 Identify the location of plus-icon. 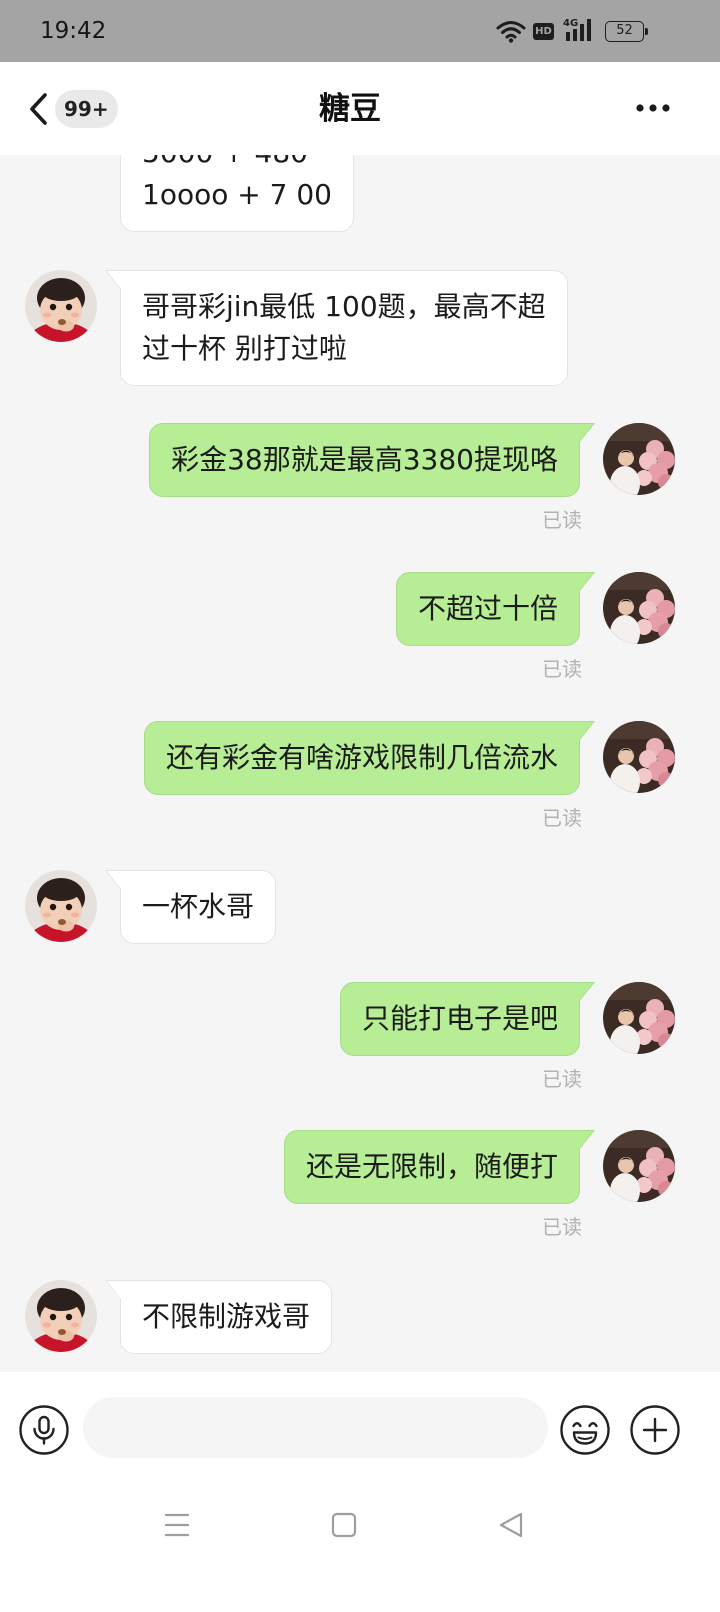
(655, 1430).